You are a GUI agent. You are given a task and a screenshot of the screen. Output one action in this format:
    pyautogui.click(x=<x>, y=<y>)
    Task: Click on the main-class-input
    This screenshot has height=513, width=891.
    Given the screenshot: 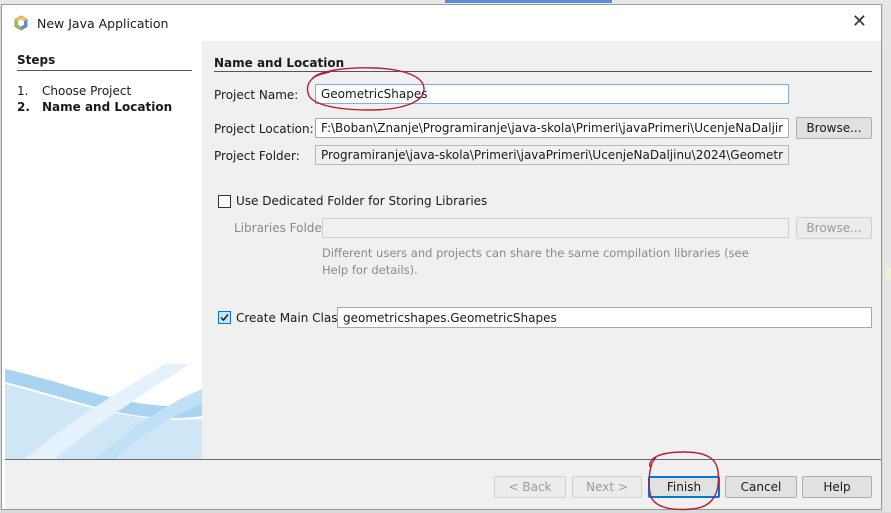 What is the action you would take?
    pyautogui.click(x=604, y=317)
    